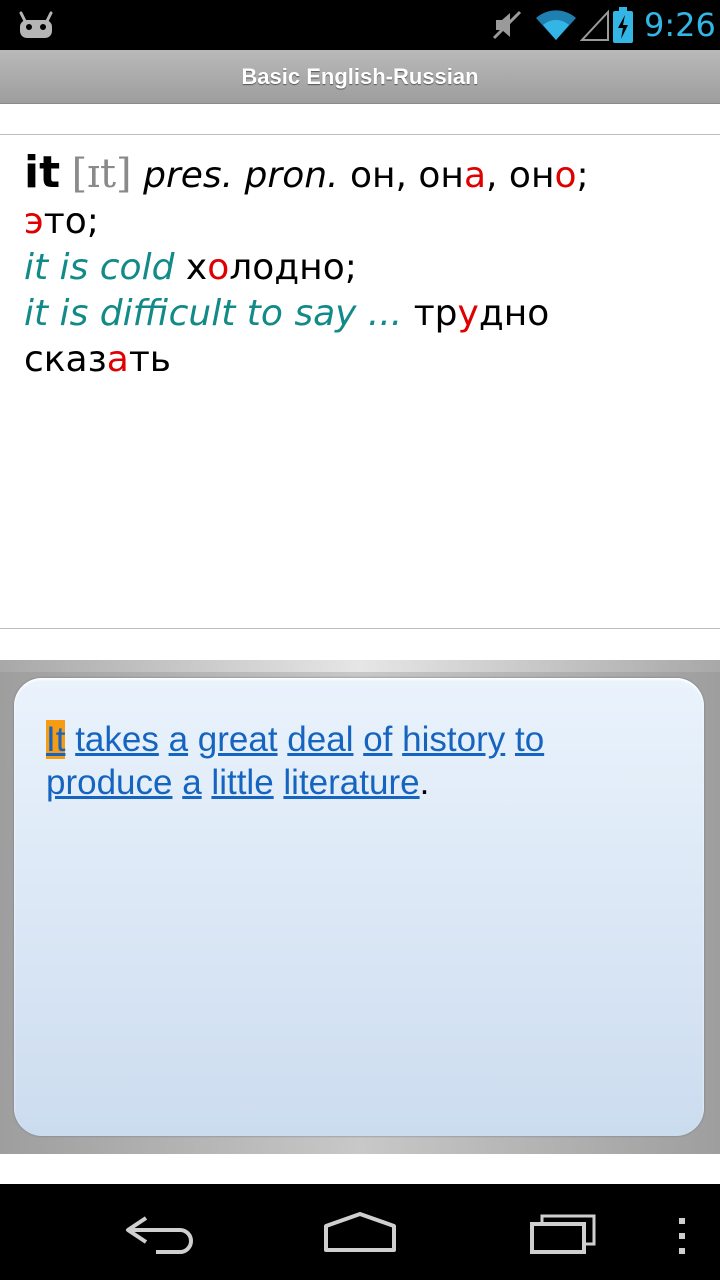  What do you see at coordinates (556, 25) in the screenshot?
I see `wifi-icon` at bounding box center [556, 25].